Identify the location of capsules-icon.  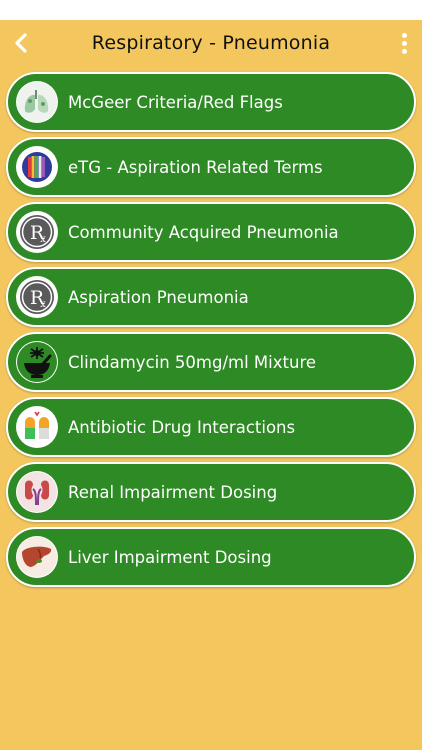
(37, 427).